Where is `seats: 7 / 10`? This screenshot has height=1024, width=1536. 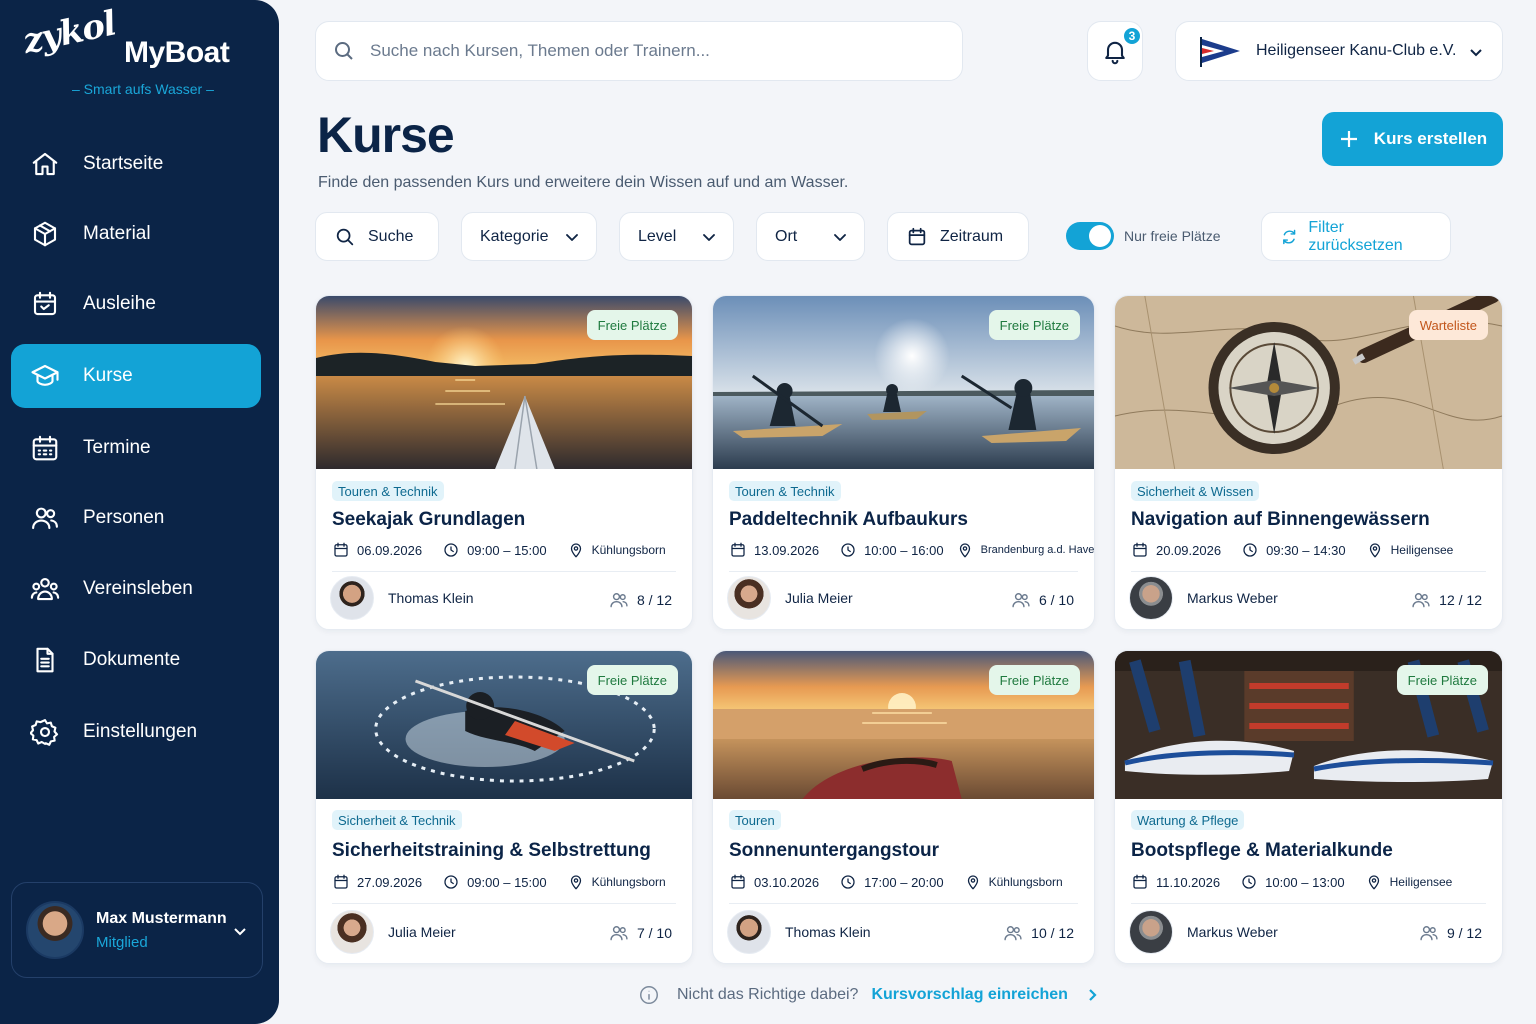 seats: 7 / 10 is located at coordinates (640, 933).